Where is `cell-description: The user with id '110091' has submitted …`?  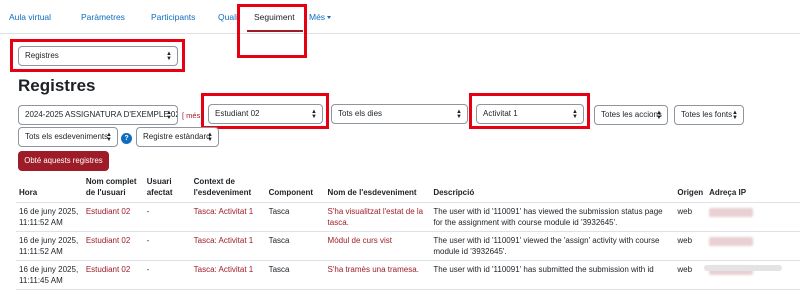
cell-description: The user with id '110091' has submitted … is located at coordinates (552, 275).